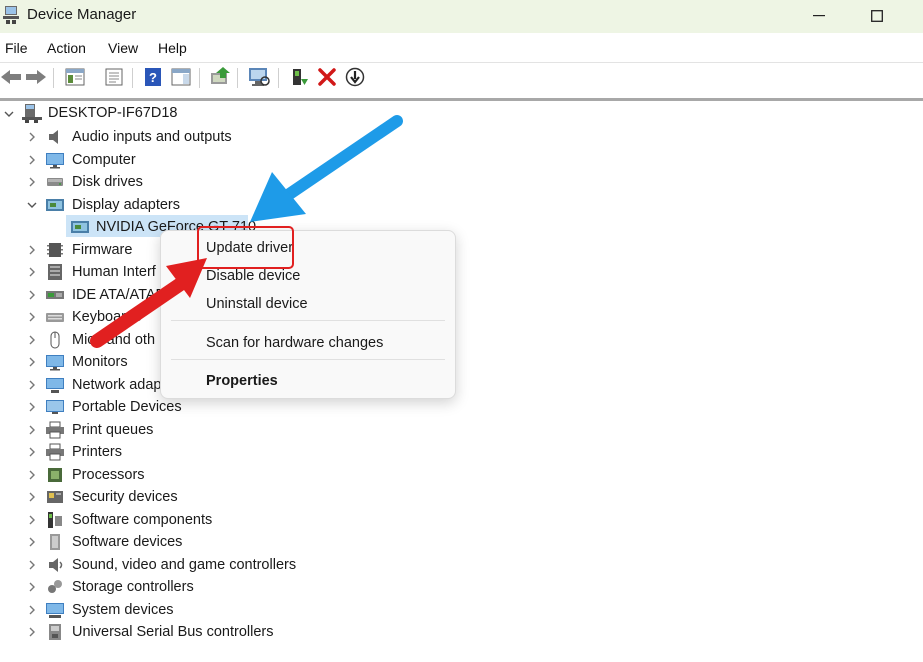  Describe the element at coordinates (148, 303) in the screenshot. I see `red-arrow-icon` at that location.